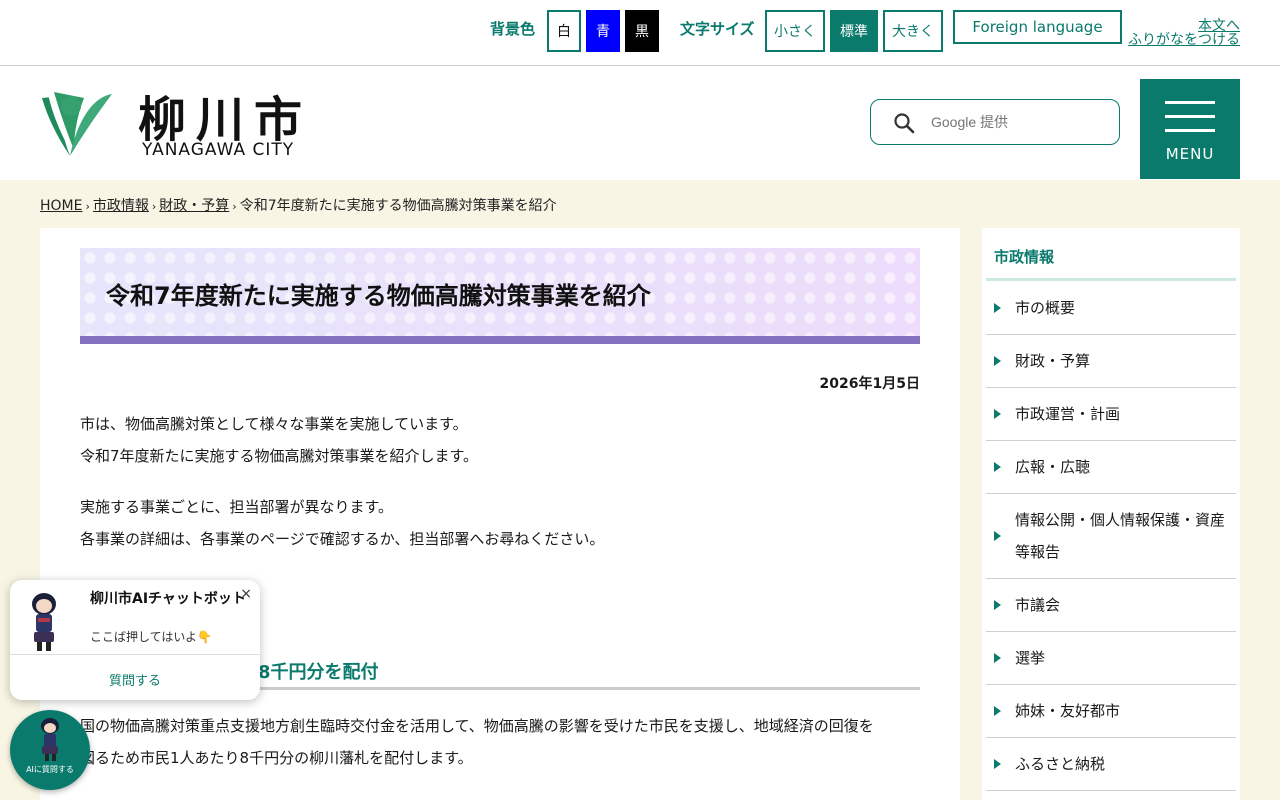 Image resolution: width=1280 pixels, height=800 pixels. What do you see at coordinates (1037, 27) in the screenshot?
I see `foreign-language-button: Foreign language` at bounding box center [1037, 27].